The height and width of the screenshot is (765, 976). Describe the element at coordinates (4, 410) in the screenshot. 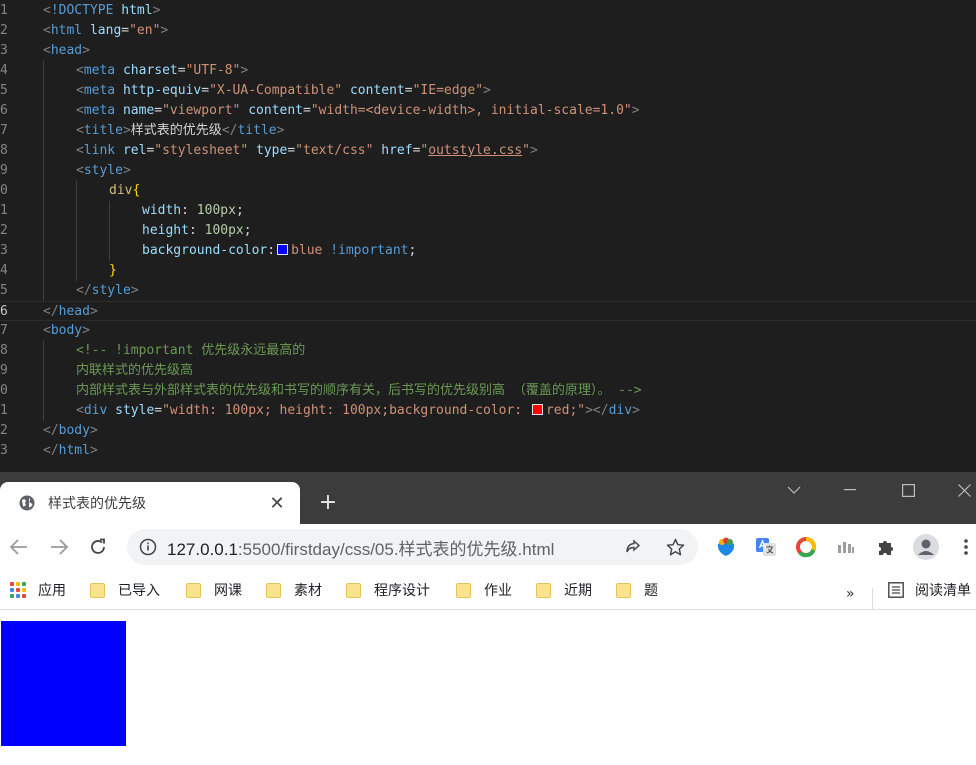

I see `line-number: 1` at that location.